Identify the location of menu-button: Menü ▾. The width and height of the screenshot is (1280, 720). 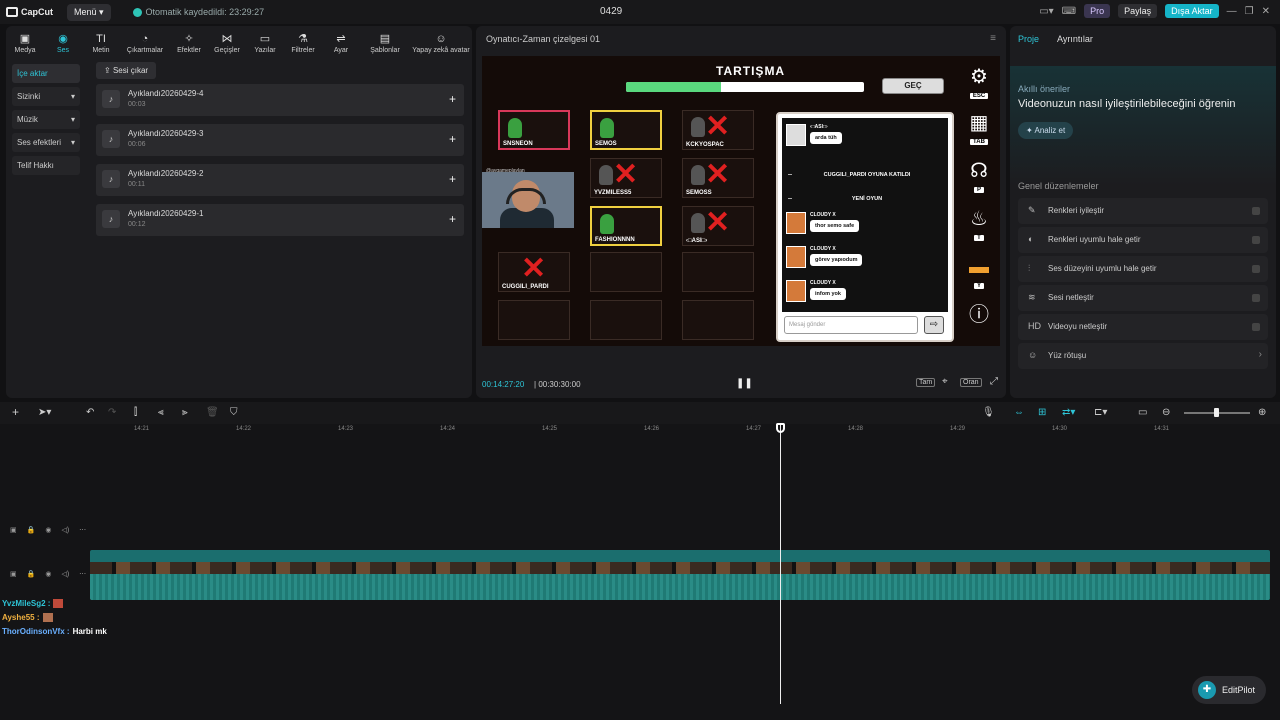
(89, 12).